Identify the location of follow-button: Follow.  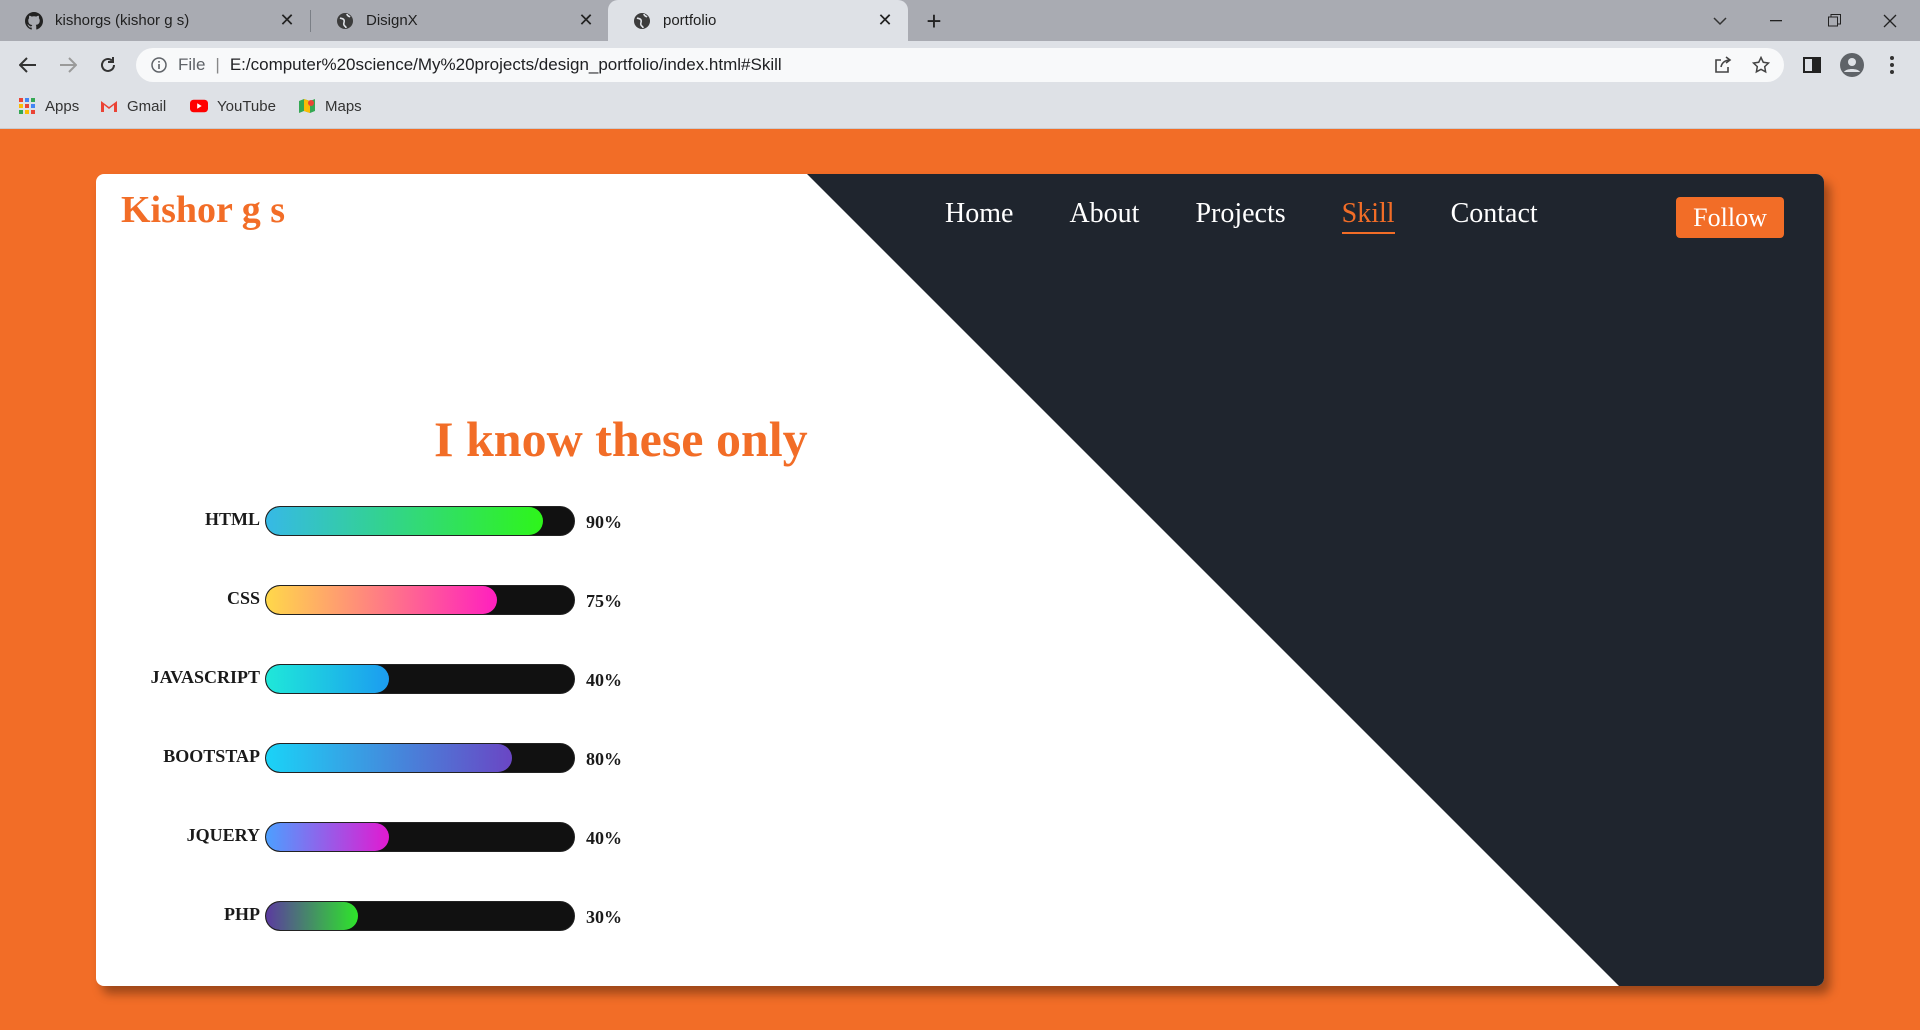
(1730, 217).